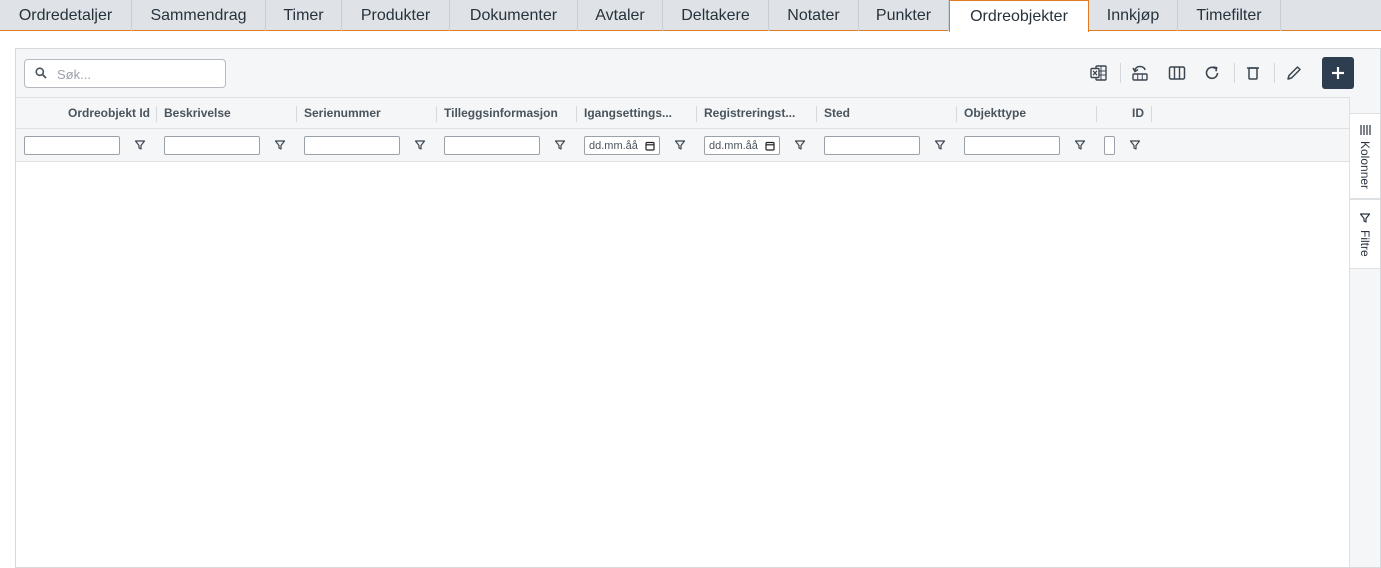 The width and height of the screenshot is (1381, 568). What do you see at coordinates (1133, 15) in the screenshot?
I see `tab-innkjop: Innkjøp` at bounding box center [1133, 15].